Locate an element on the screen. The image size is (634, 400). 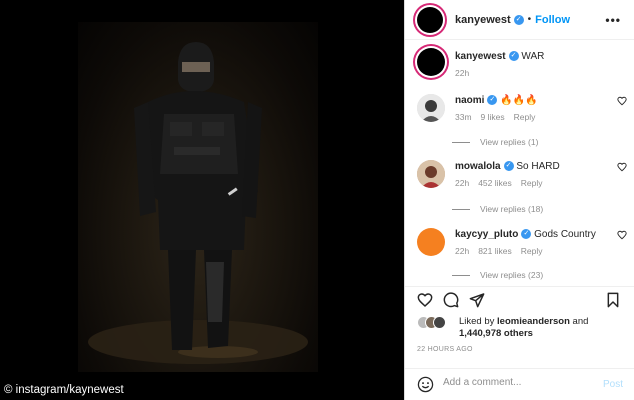
caption-avatar is located at coordinates (431, 62).